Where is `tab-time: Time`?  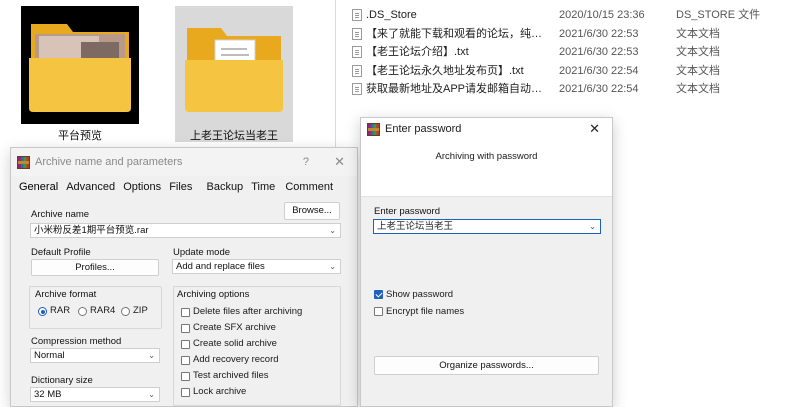
tab-time: Time is located at coordinates (263, 187).